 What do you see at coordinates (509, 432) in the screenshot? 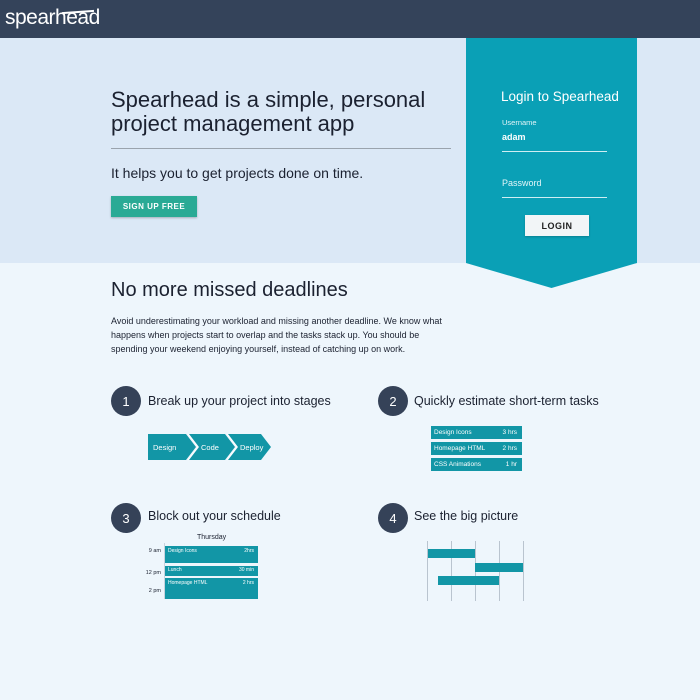
I see `task-hours: 3 hrs` at bounding box center [509, 432].